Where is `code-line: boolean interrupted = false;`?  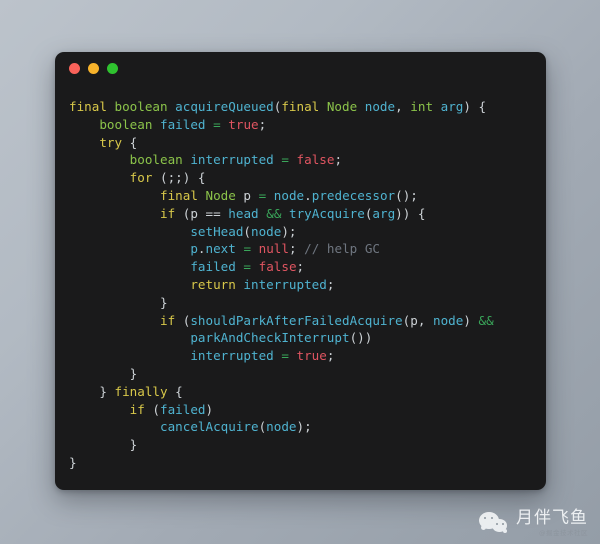
code-line: boolean interrupted = false; is located at coordinates (307, 160).